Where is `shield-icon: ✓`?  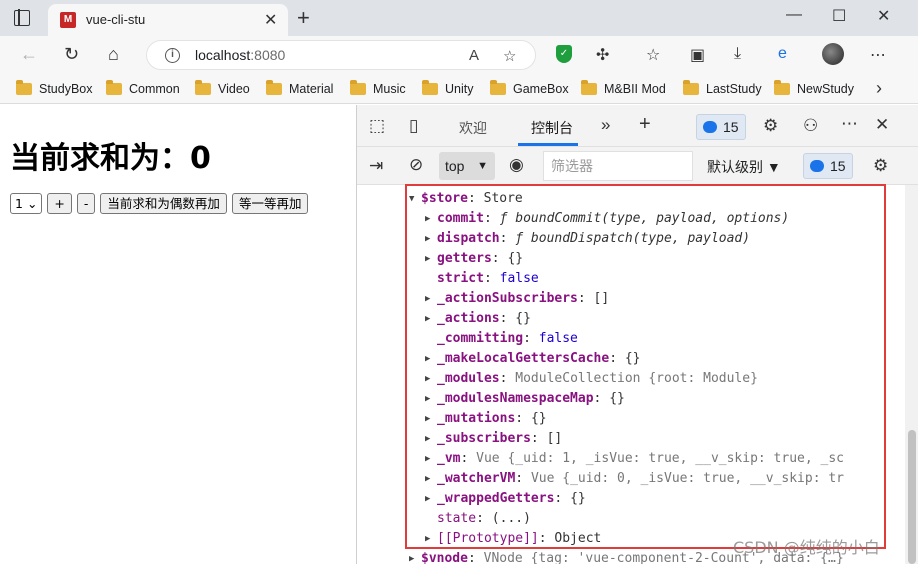
shield-icon: ✓ is located at coordinates (564, 54).